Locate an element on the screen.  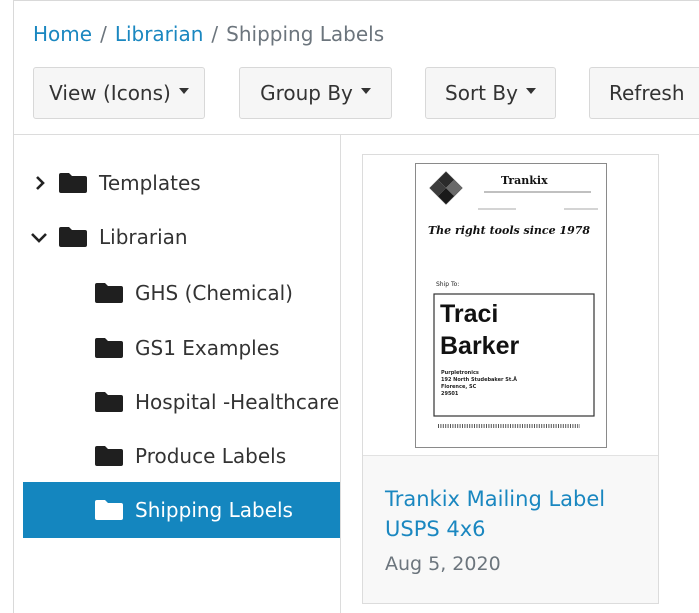
breadcrumb-home-link: Home is located at coordinates (62, 34).